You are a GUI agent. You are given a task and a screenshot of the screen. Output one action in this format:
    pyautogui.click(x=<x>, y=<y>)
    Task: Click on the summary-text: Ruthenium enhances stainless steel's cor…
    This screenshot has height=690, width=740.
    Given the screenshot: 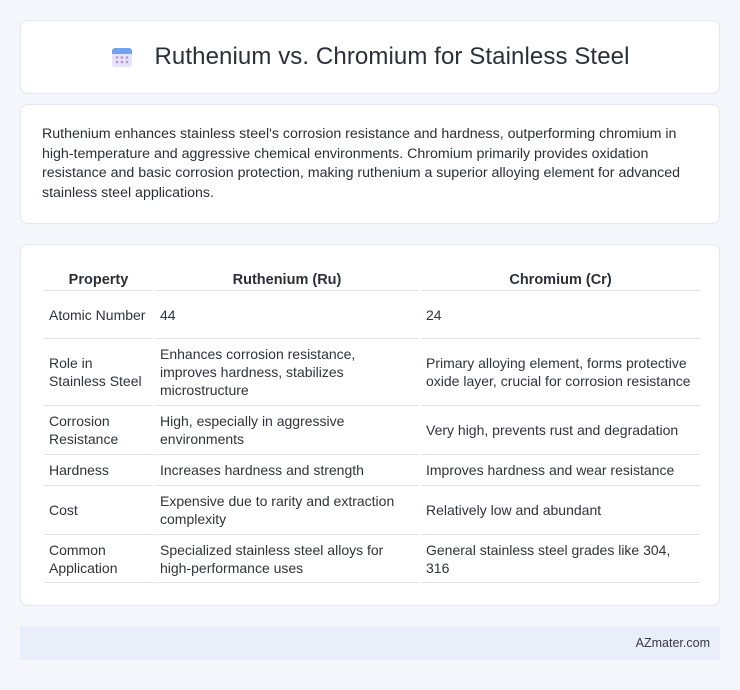 What is the action you would take?
    pyautogui.click(x=361, y=163)
    